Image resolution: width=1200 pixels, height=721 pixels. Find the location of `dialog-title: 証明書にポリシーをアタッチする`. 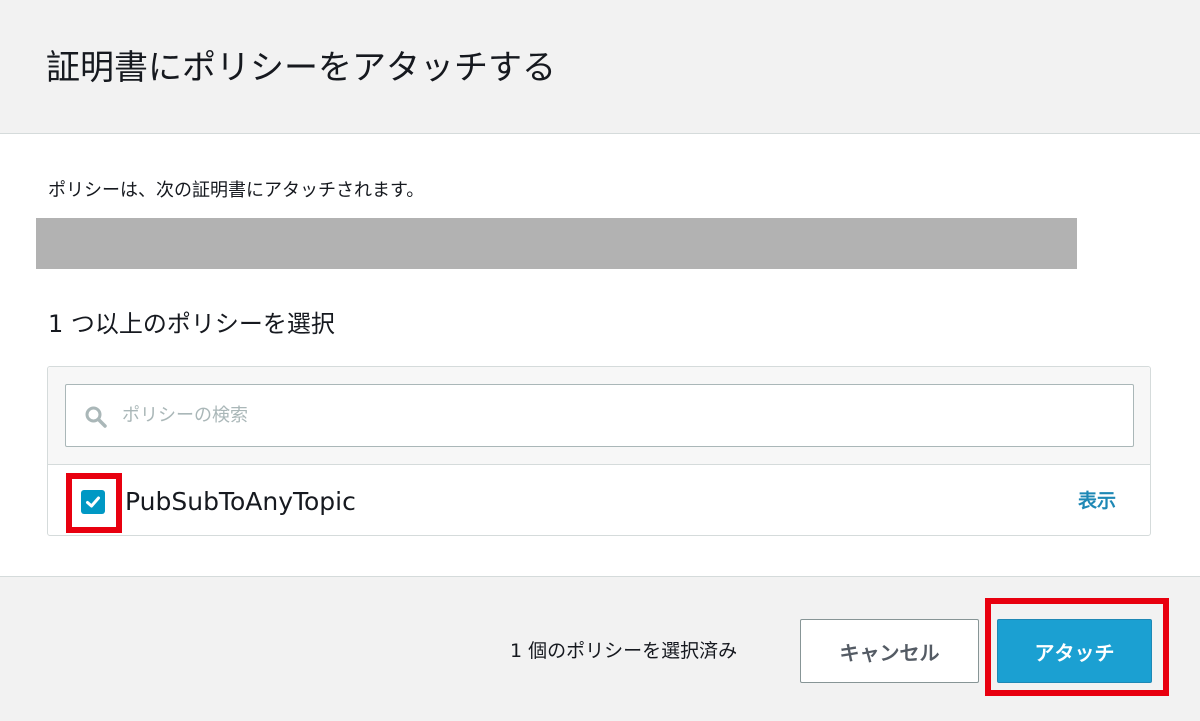

dialog-title: 証明書にポリシーをアタッチする is located at coordinates (301, 68).